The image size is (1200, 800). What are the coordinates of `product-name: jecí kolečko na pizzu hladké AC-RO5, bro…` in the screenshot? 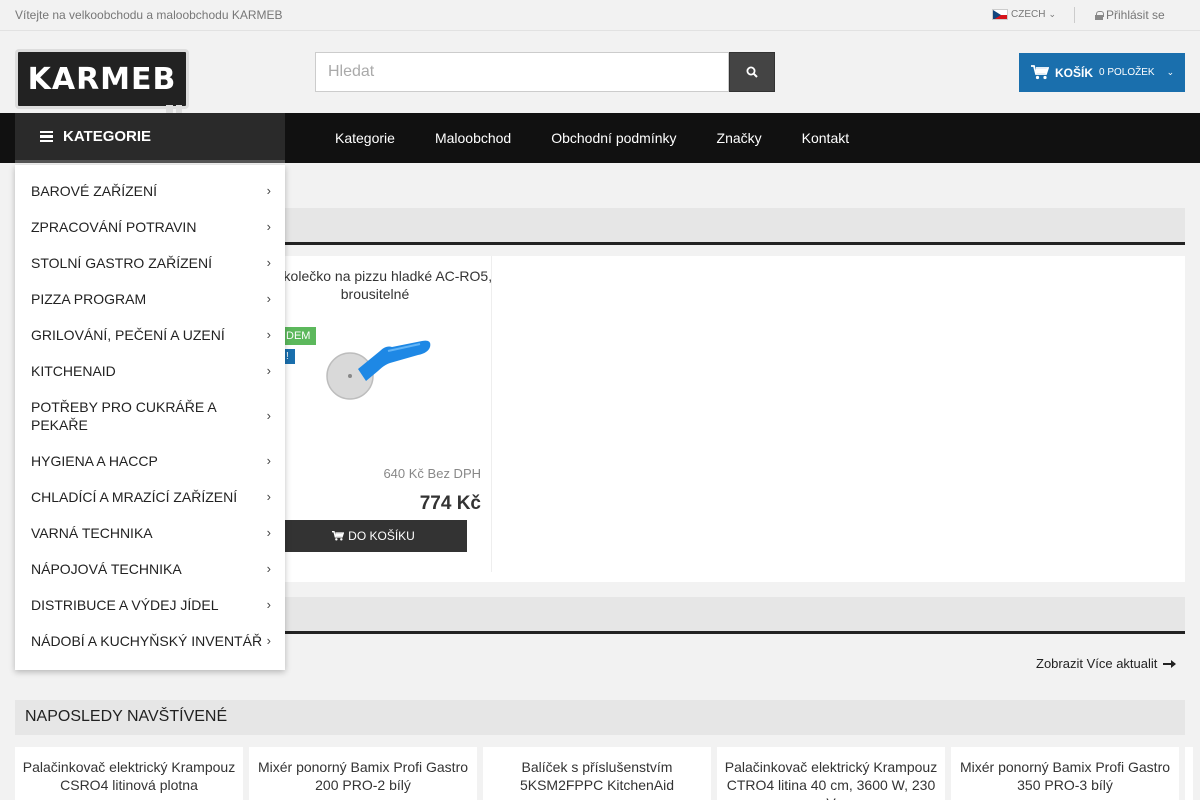 It's located at (375, 285).